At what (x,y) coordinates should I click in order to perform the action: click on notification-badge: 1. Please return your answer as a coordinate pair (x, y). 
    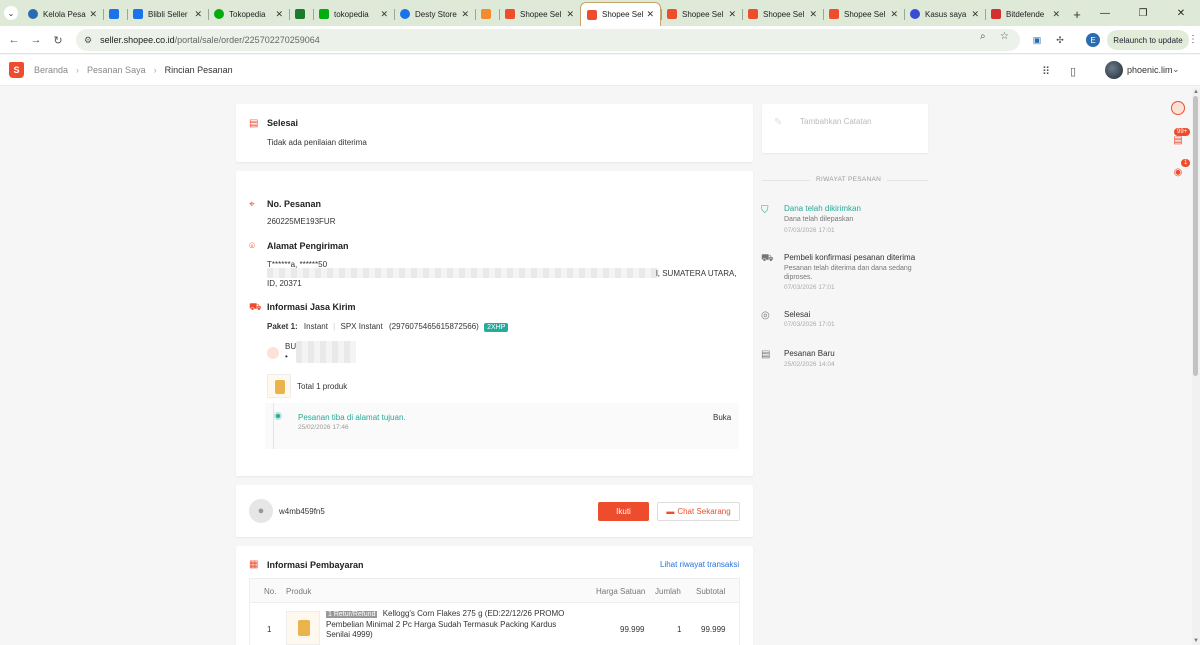
    Looking at the image, I should click on (1186, 163).